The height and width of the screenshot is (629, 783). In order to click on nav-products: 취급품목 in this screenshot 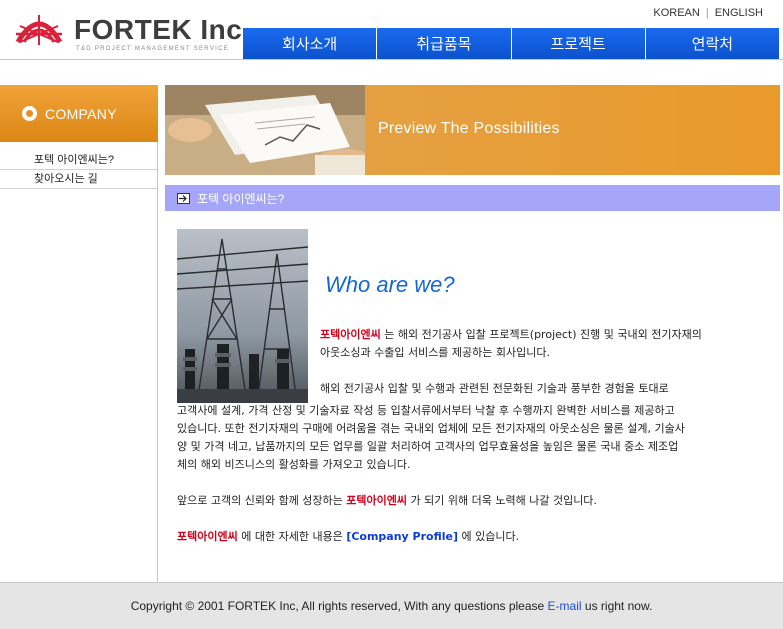, I will do `click(443, 43)`.